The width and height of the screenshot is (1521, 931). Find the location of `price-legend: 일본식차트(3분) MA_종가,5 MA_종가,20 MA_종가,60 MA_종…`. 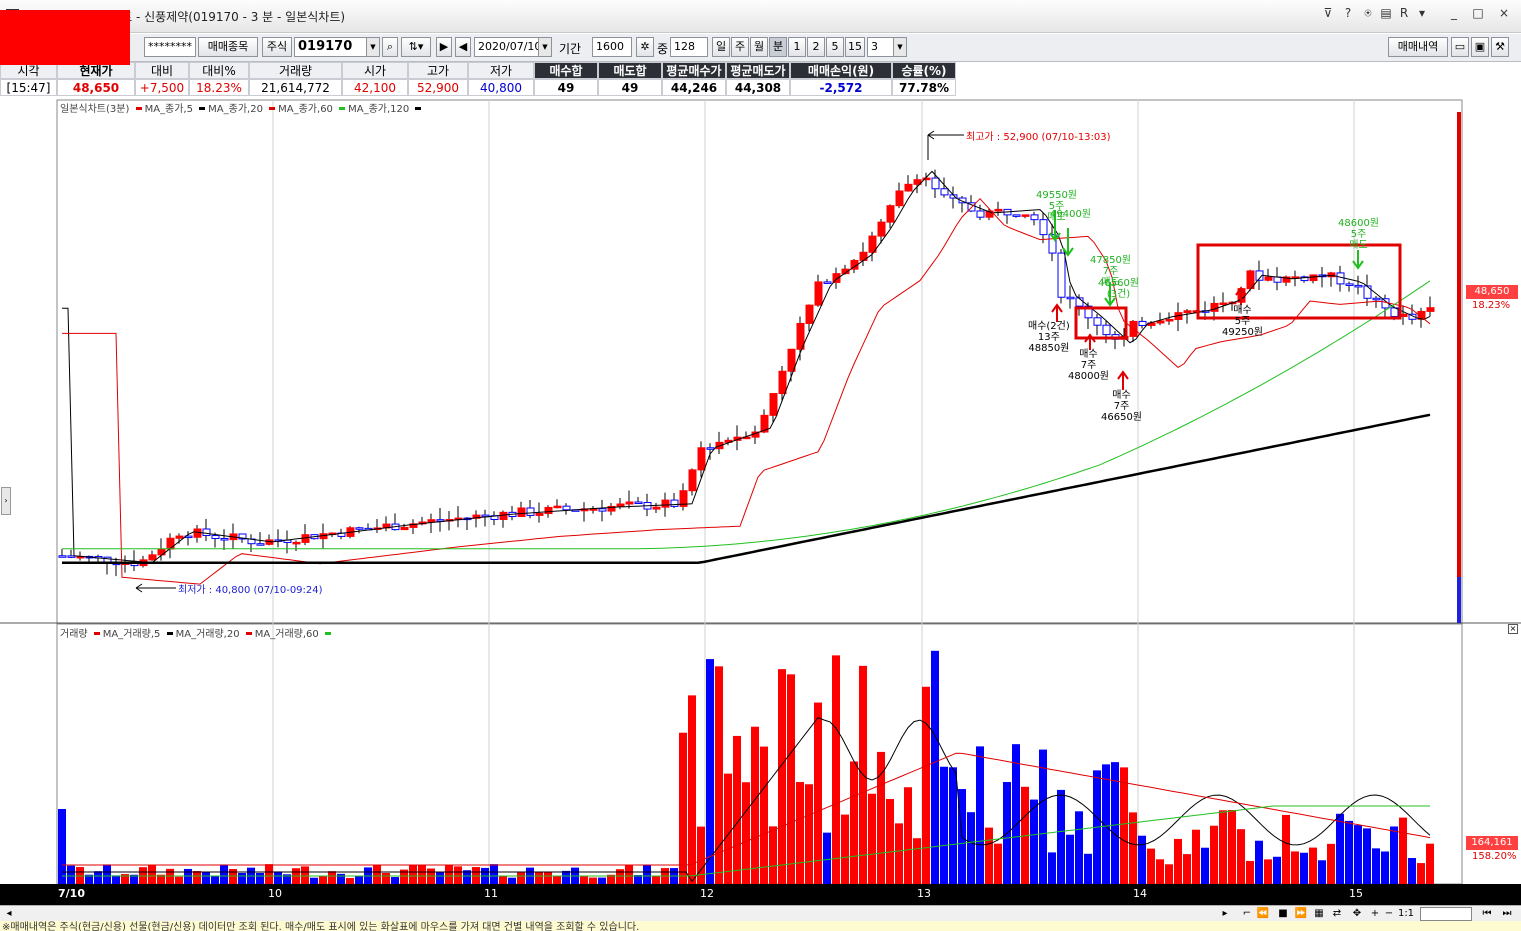

price-legend: 일본식차트(3분) MA_종가,5 MA_종가,20 MA_종가,60 MA_종… is located at coordinates (242, 107).